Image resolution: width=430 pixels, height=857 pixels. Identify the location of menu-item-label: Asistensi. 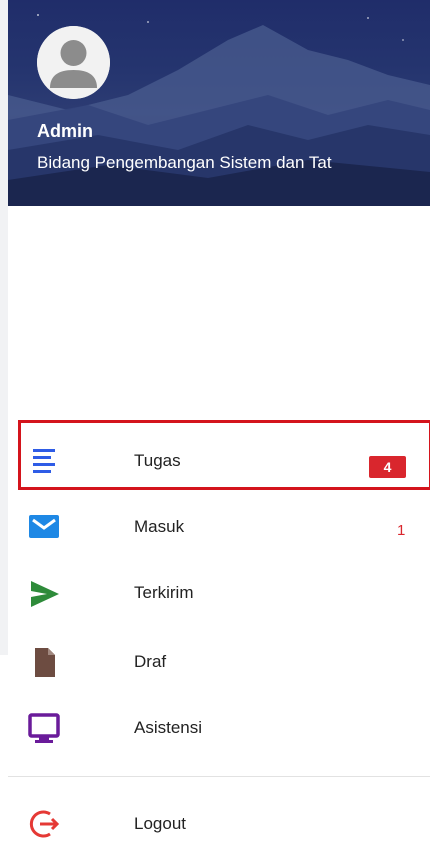
(168, 727).